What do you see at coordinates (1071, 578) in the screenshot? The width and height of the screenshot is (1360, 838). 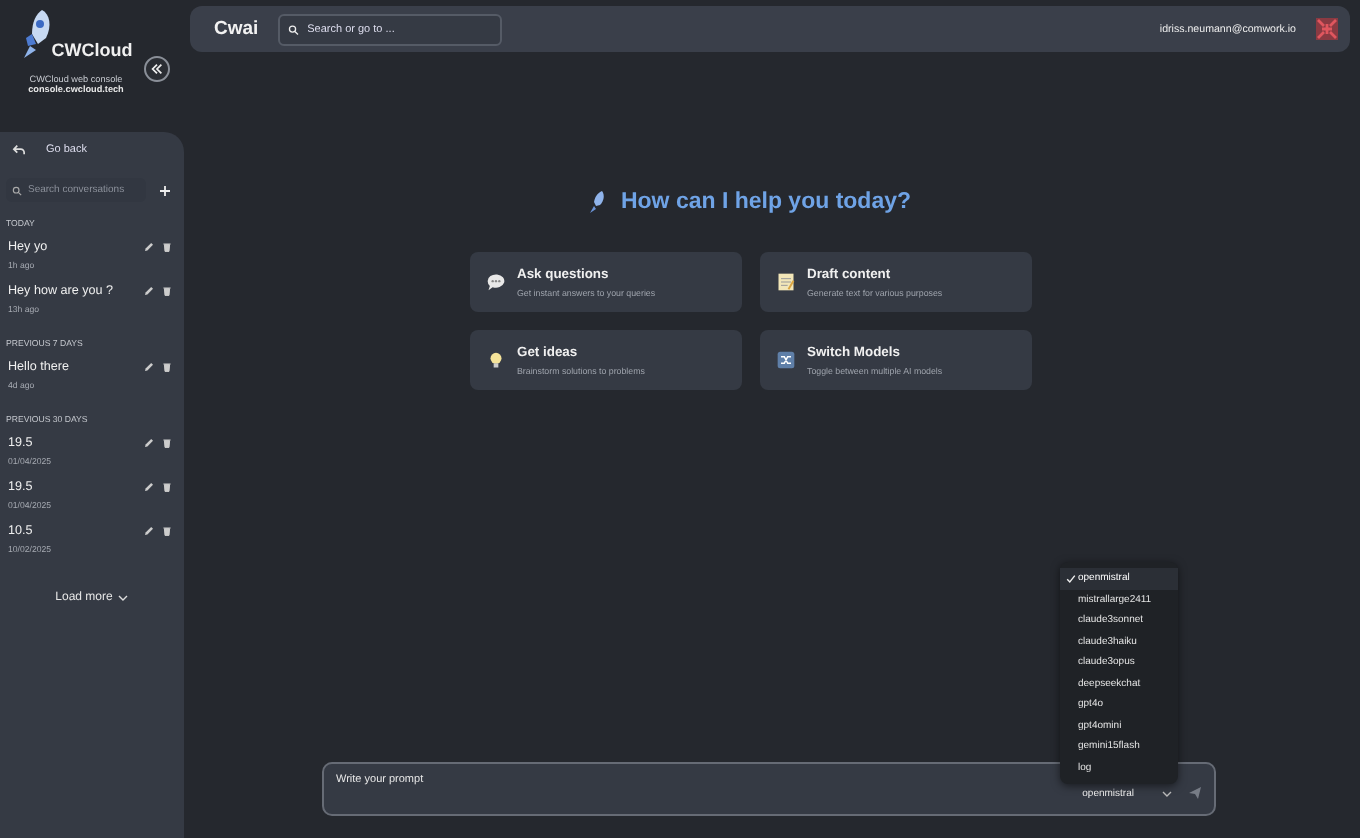 I see `check-icon` at bounding box center [1071, 578].